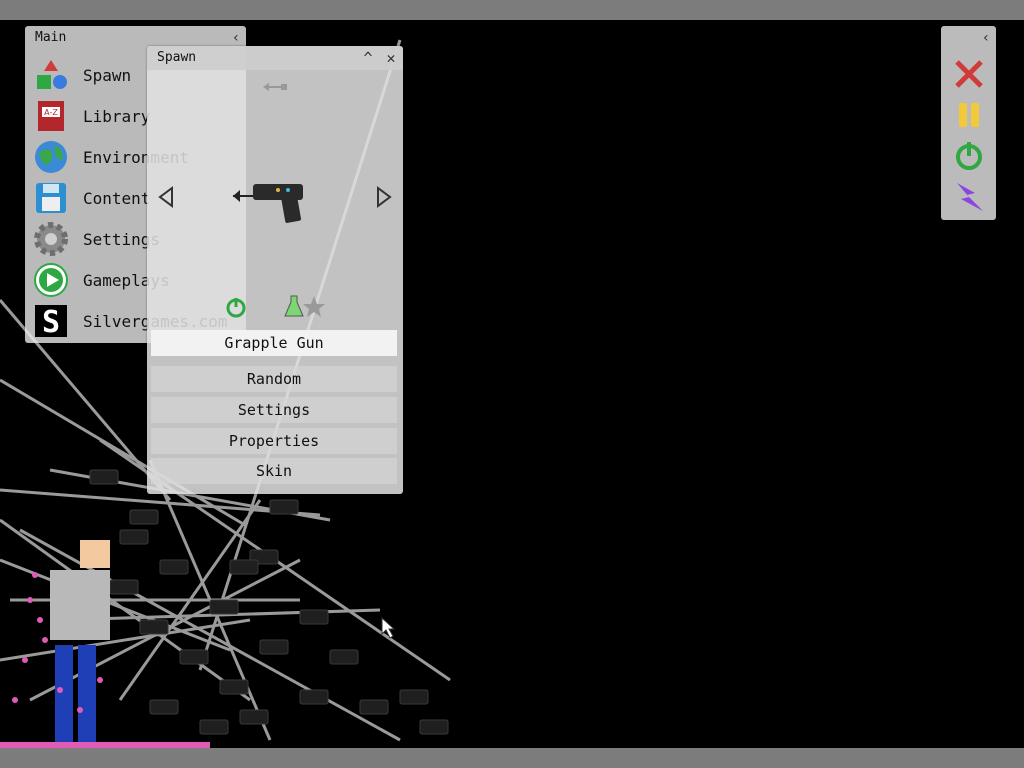 This screenshot has width=1024, height=768. I want to click on power-toggle-icon, so click(236, 308).